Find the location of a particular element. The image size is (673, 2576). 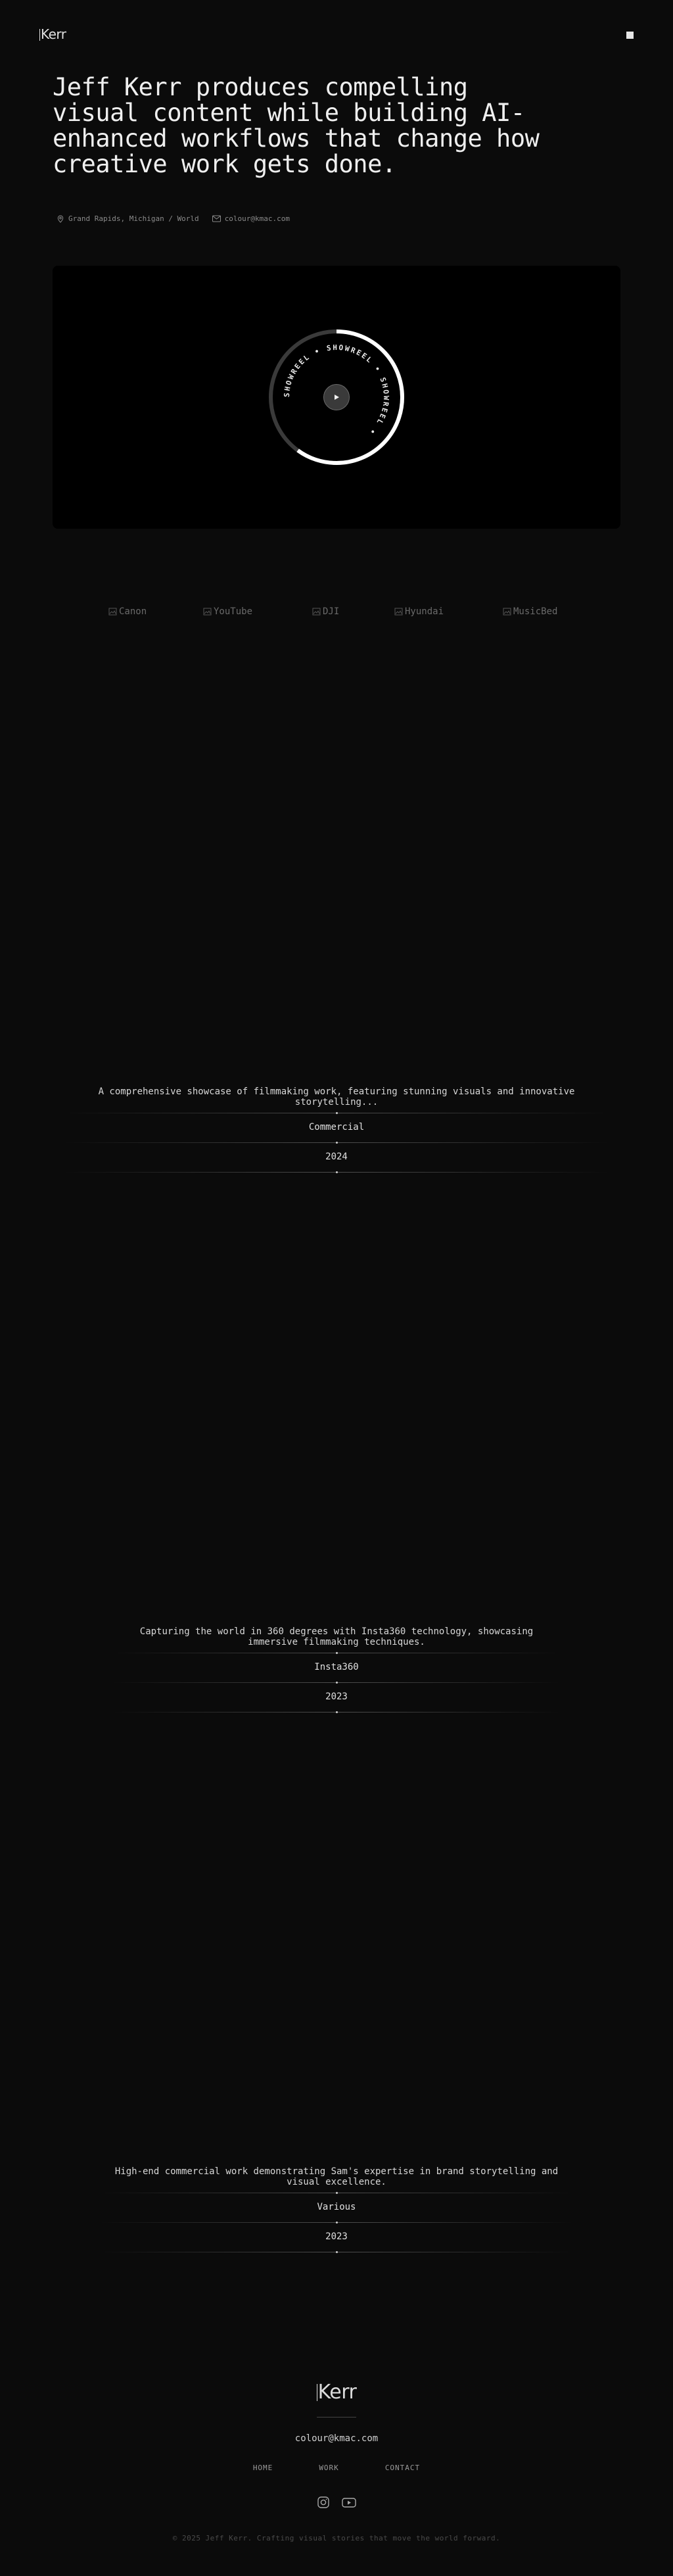

showreel-ring: SHOWREEL • SHOWREEL • SHOWREEL • is located at coordinates (336, 398).